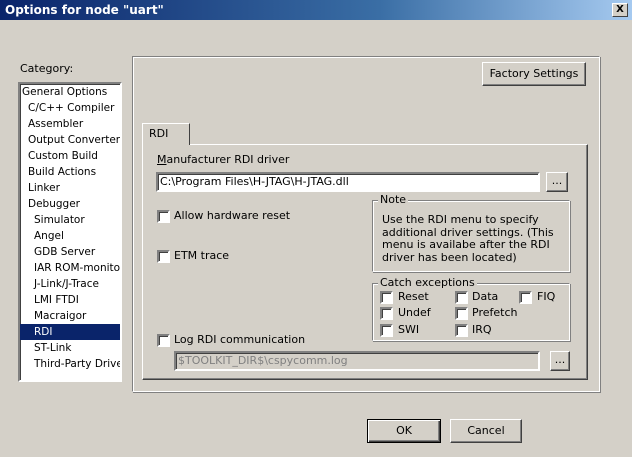 This screenshot has width=632, height=457. I want to click on category-output-converter: Output Converter, so click(70, 140).